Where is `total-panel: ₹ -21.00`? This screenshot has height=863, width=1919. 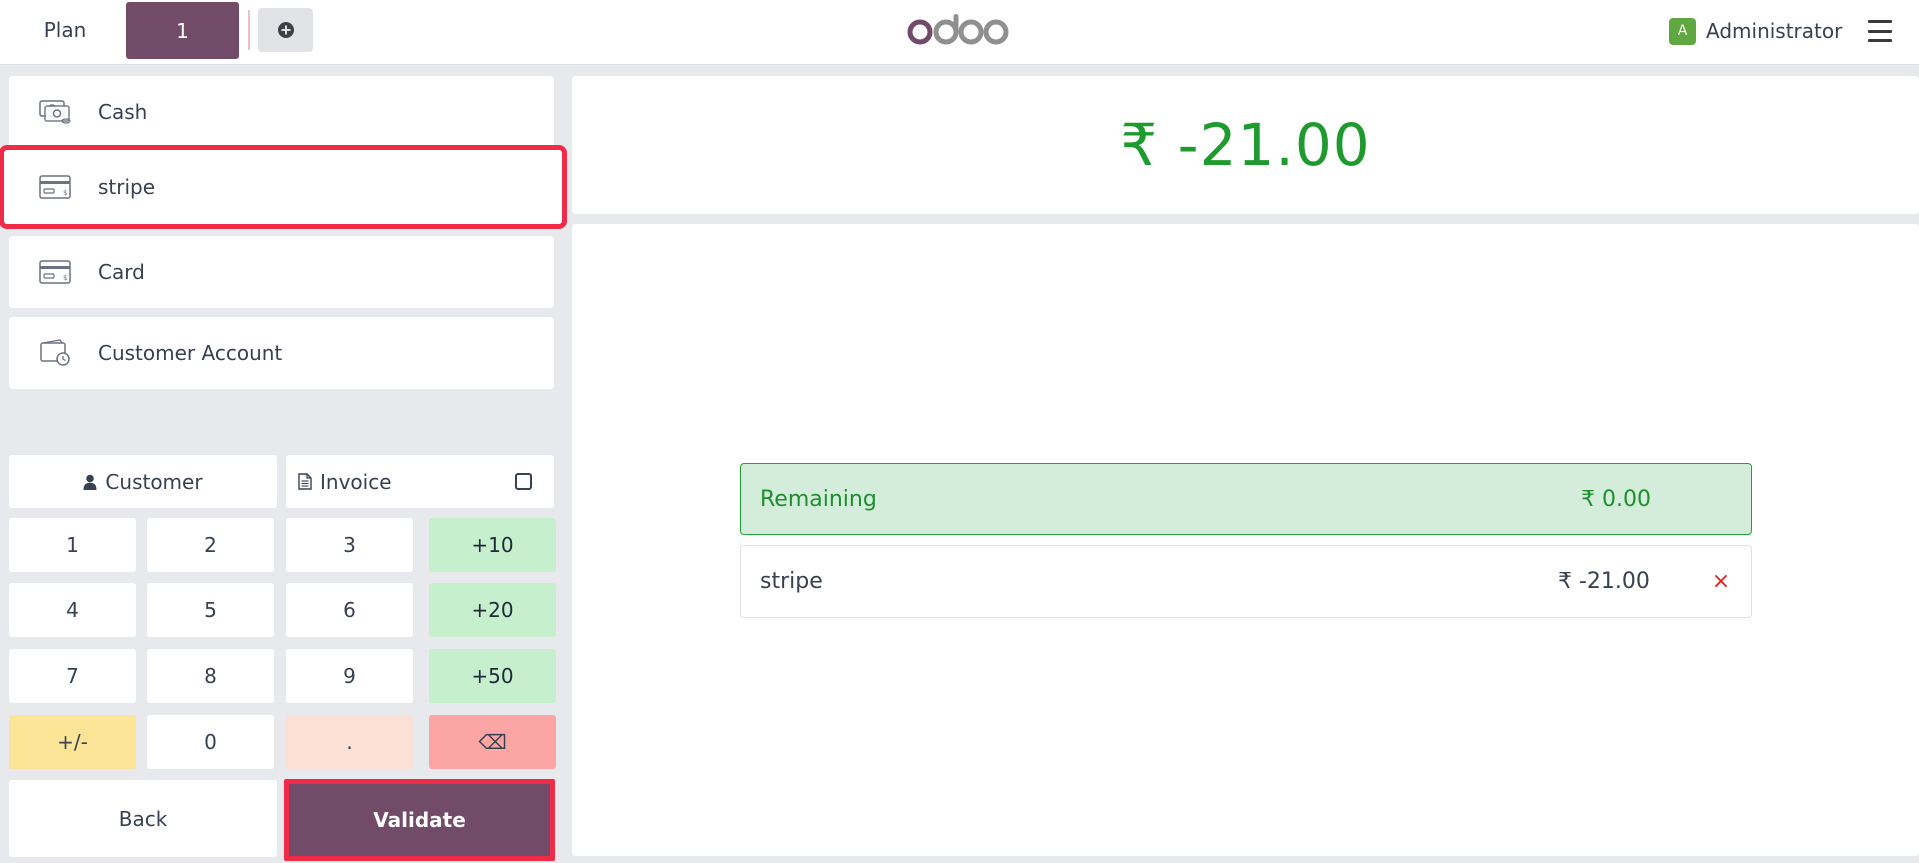
total-panel: ₹ -21.00 is located at coordinates (1245, 145).